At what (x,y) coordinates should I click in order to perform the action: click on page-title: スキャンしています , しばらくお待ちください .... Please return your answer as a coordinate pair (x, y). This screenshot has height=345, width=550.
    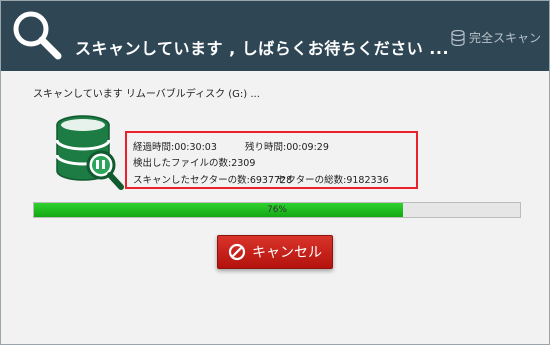
    Looking at the image, I should click on (262, 48).